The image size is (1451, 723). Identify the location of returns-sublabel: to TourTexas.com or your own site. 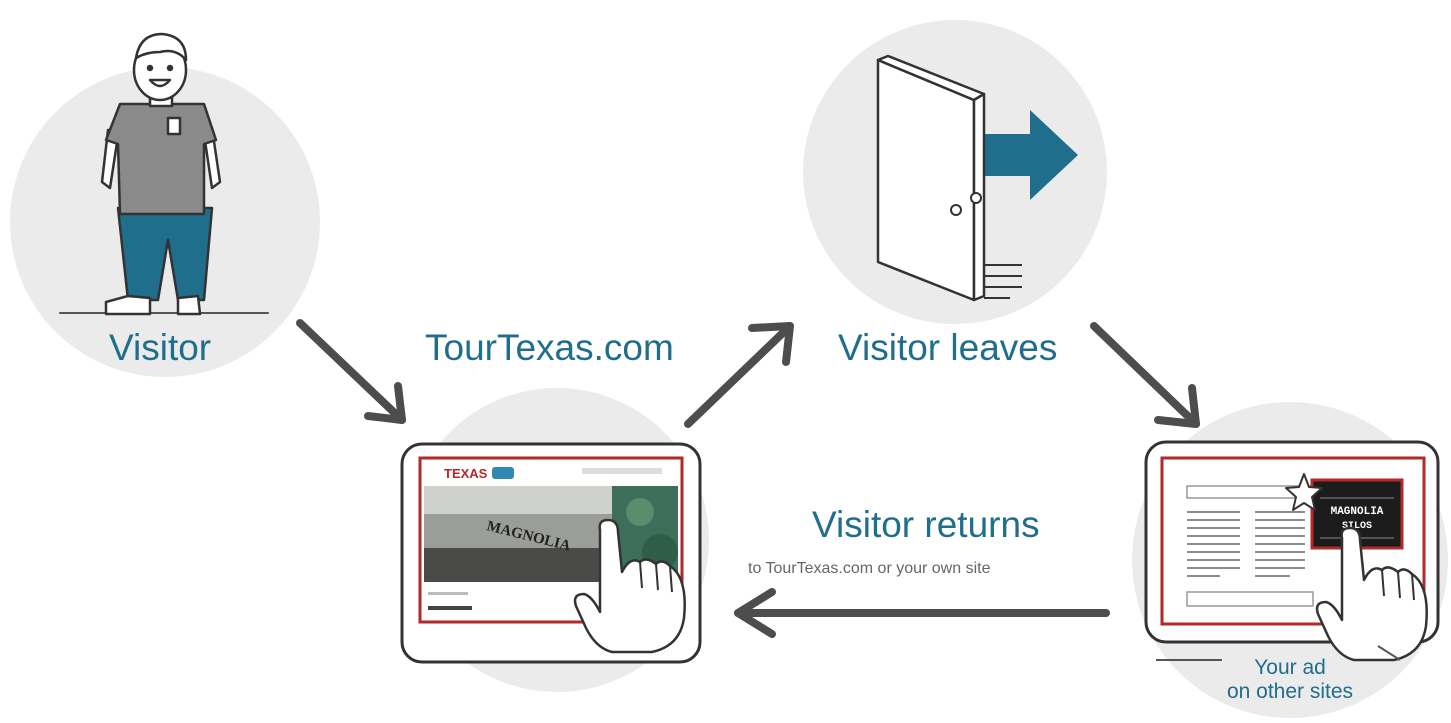
(869, 568).